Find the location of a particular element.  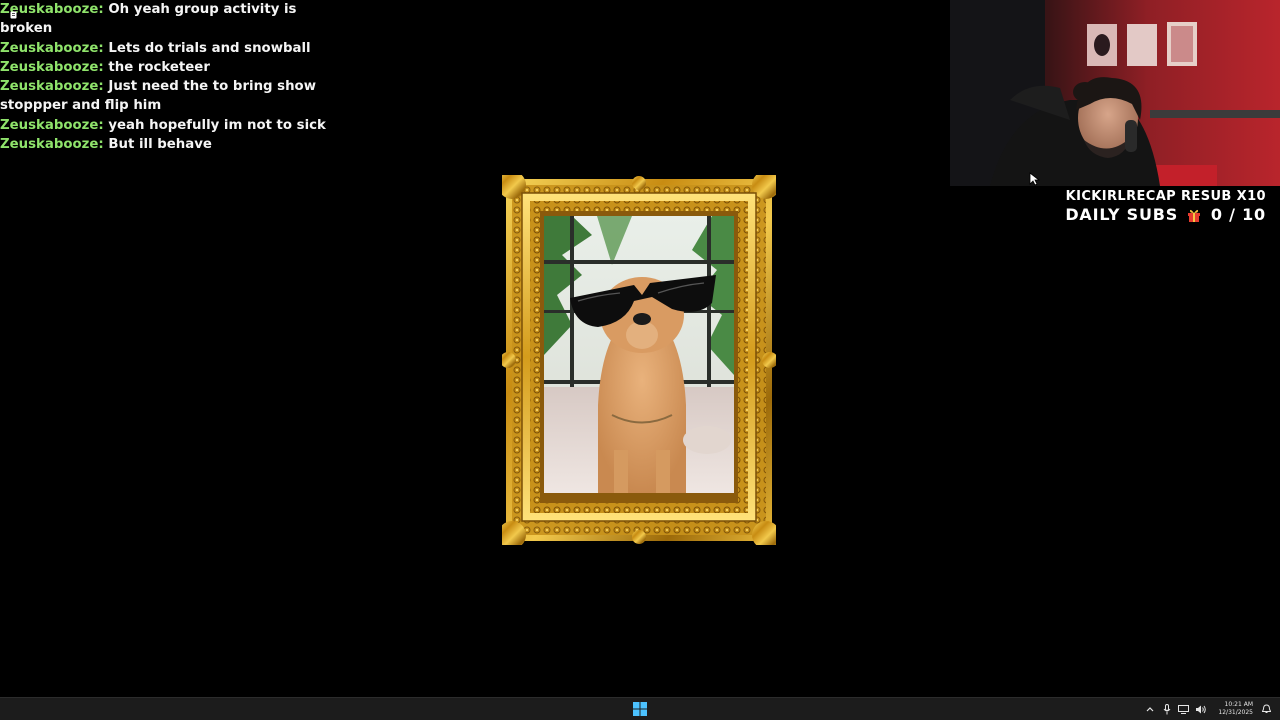

sub-goal-widget: KICKIRLRECAP RESUB X10 DAILY SUBS 0 / 10 is located at coordinates (1165, 207).